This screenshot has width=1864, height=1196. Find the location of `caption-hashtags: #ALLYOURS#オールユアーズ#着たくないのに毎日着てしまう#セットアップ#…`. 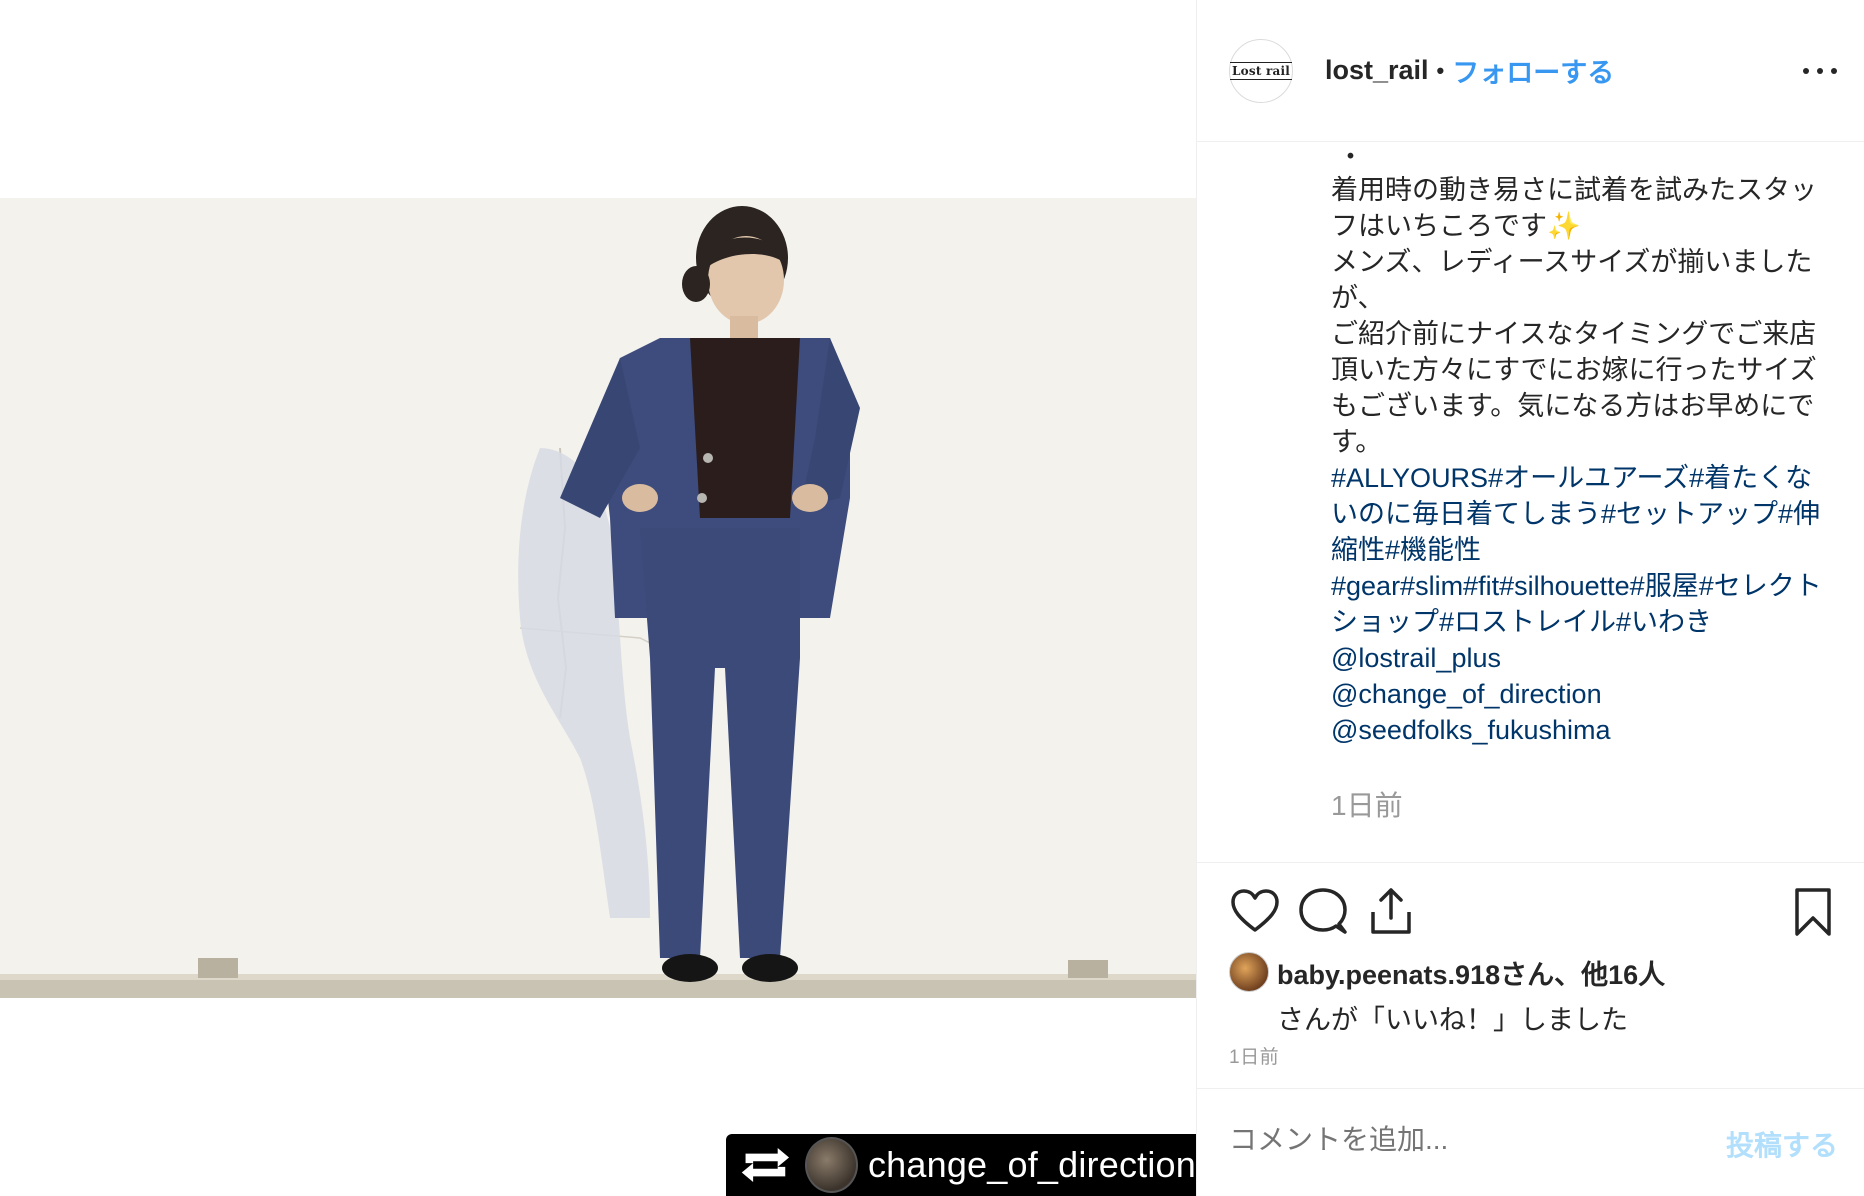

caption-hashtags: #ALLYOURS#オールユアーズ#着たくないのに毎日着てしまう#セットアップ#… is located at coordinates (1581, 514).